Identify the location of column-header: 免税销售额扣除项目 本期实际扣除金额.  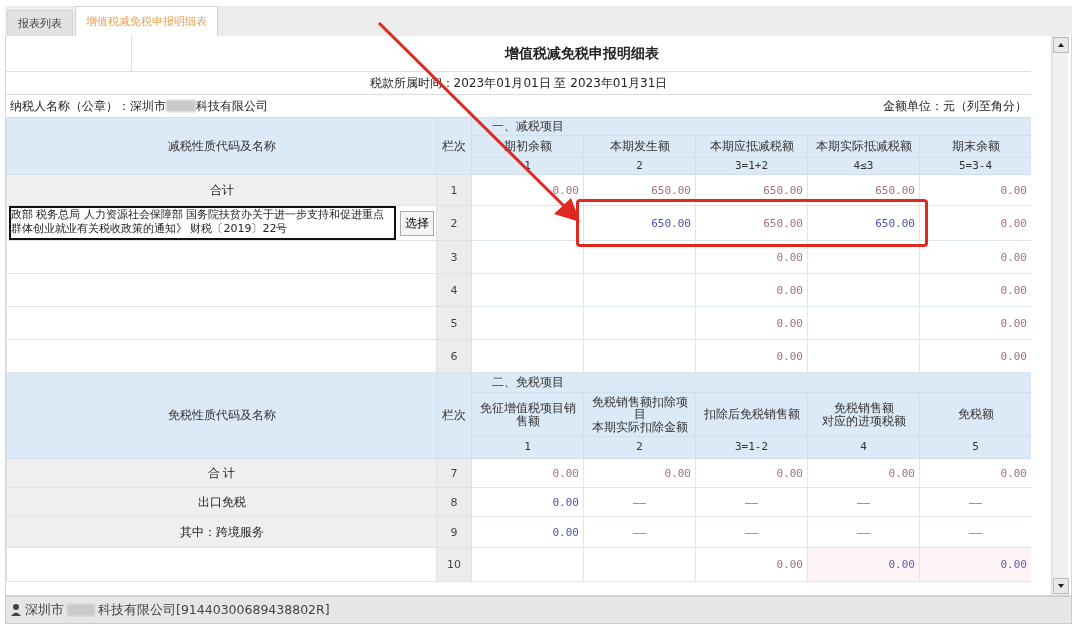
(639, 414).